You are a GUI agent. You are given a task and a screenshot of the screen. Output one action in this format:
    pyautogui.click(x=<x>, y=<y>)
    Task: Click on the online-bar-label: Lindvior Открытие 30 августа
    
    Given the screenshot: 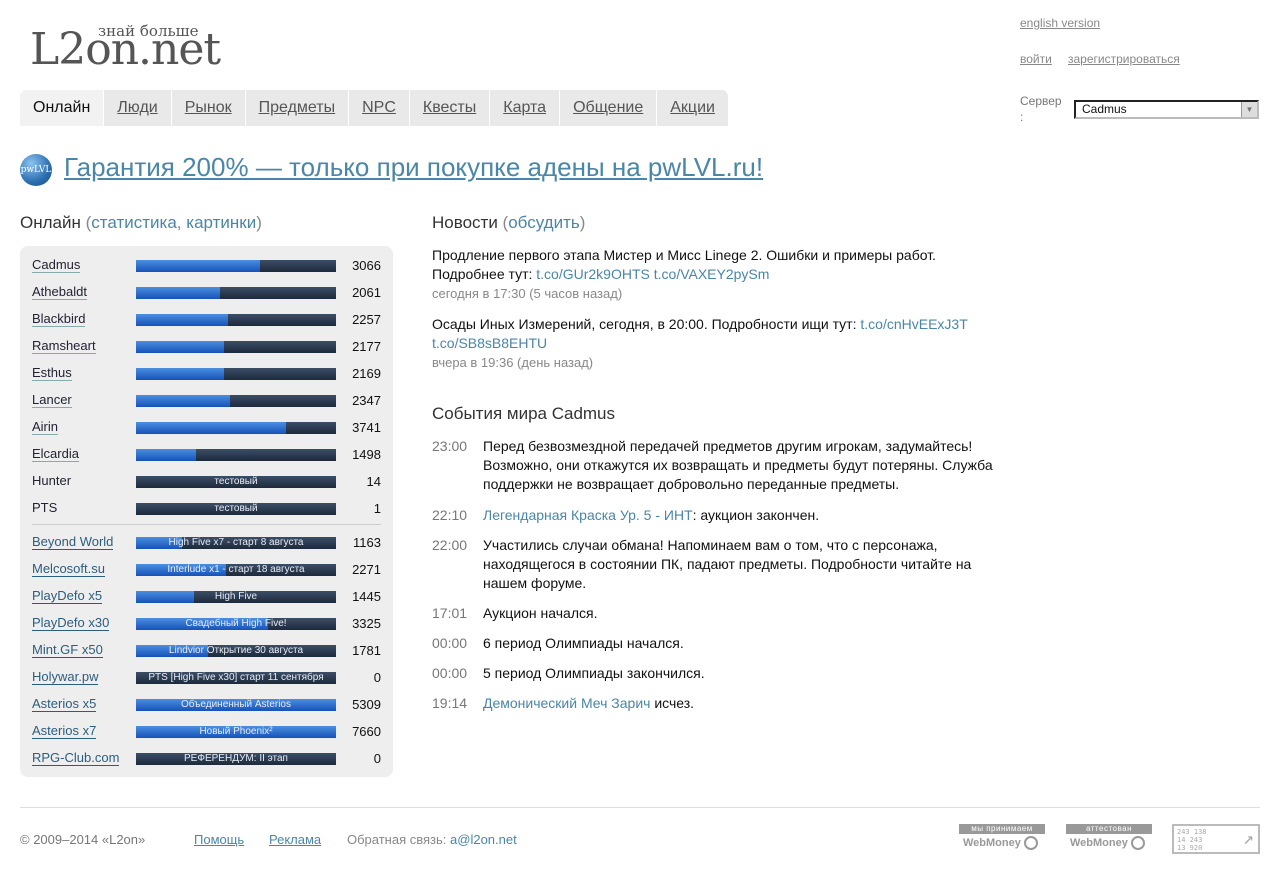 What is the action you would take?
    pyautogui.click(x=236, y=650)
    